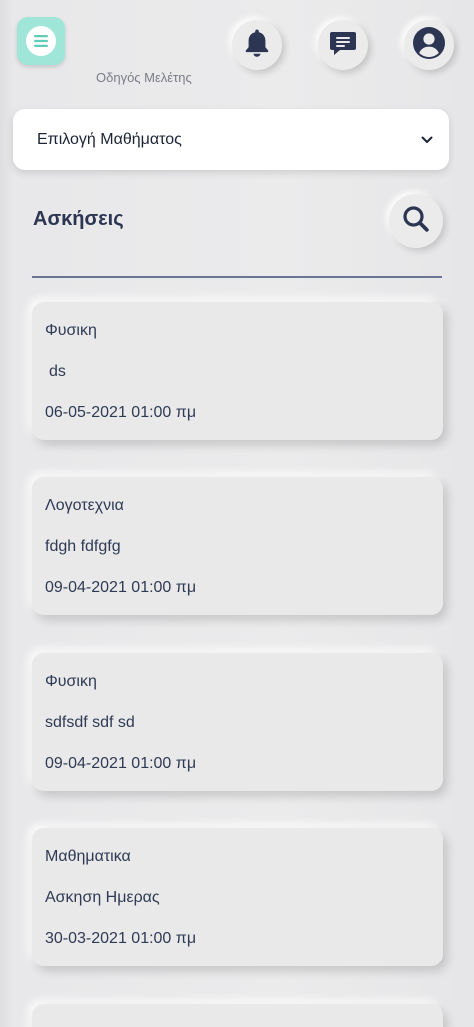 The width and height of the screenshot is (474, 1027). I want to click on exercise-title: sdfsdf sdf sd, so click(90, 722).